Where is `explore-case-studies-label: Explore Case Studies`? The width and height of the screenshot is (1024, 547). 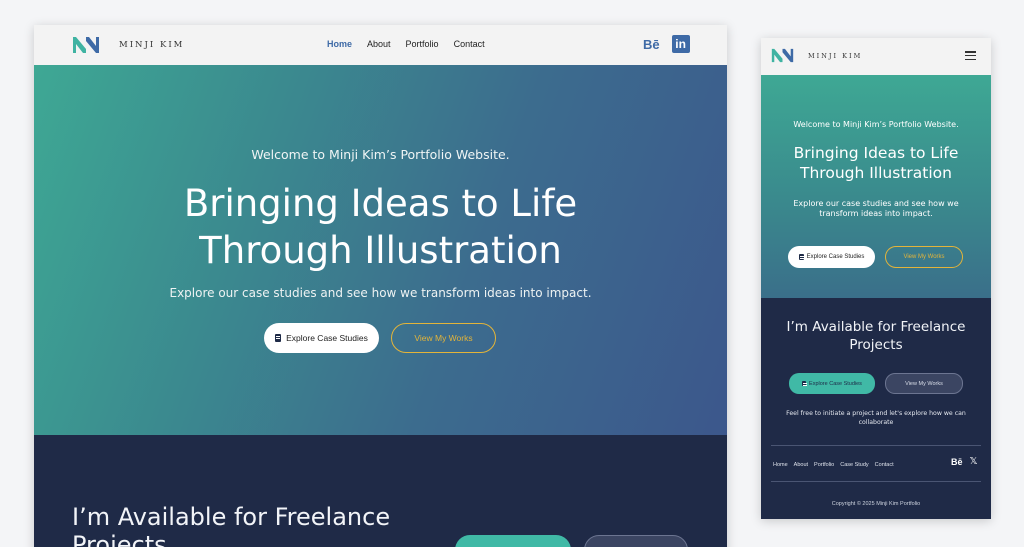
explore-case-studies-label: Explore Case Studies is located at coordinates (327, 338).